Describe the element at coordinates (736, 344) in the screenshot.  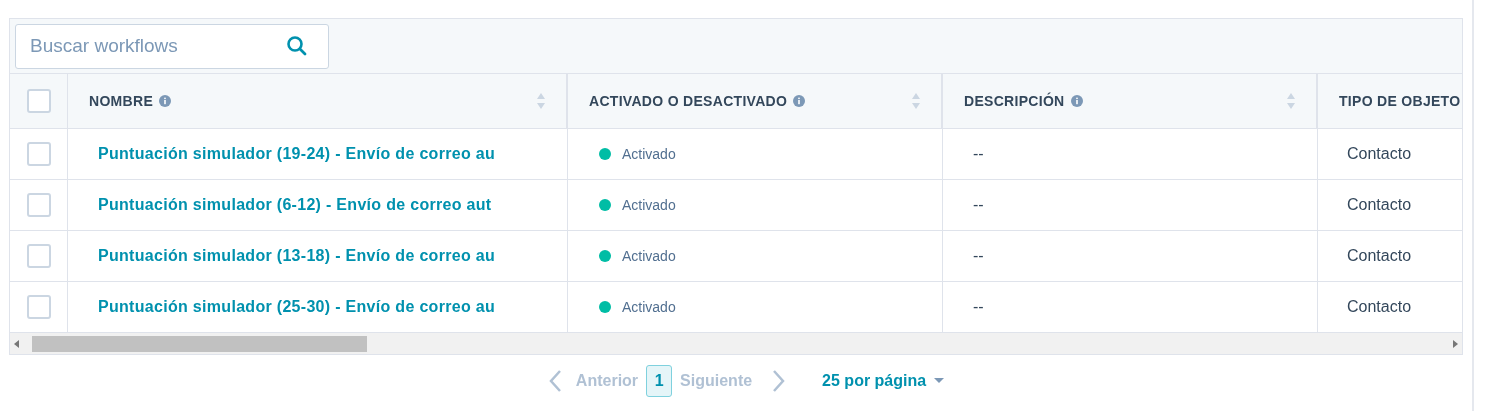
I see `horizontal-scrollbar` at that location.